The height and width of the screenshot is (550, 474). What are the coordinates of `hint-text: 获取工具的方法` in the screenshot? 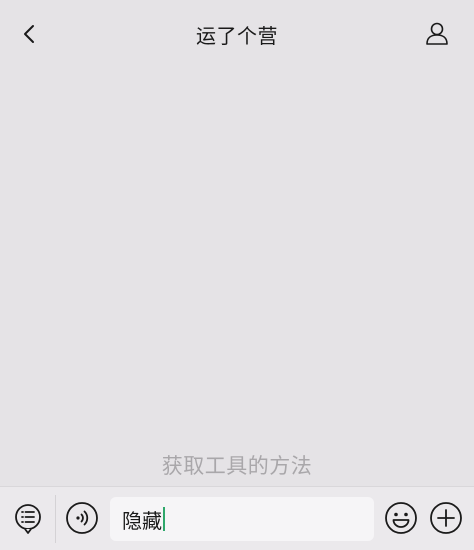 It's located at (237, 466).